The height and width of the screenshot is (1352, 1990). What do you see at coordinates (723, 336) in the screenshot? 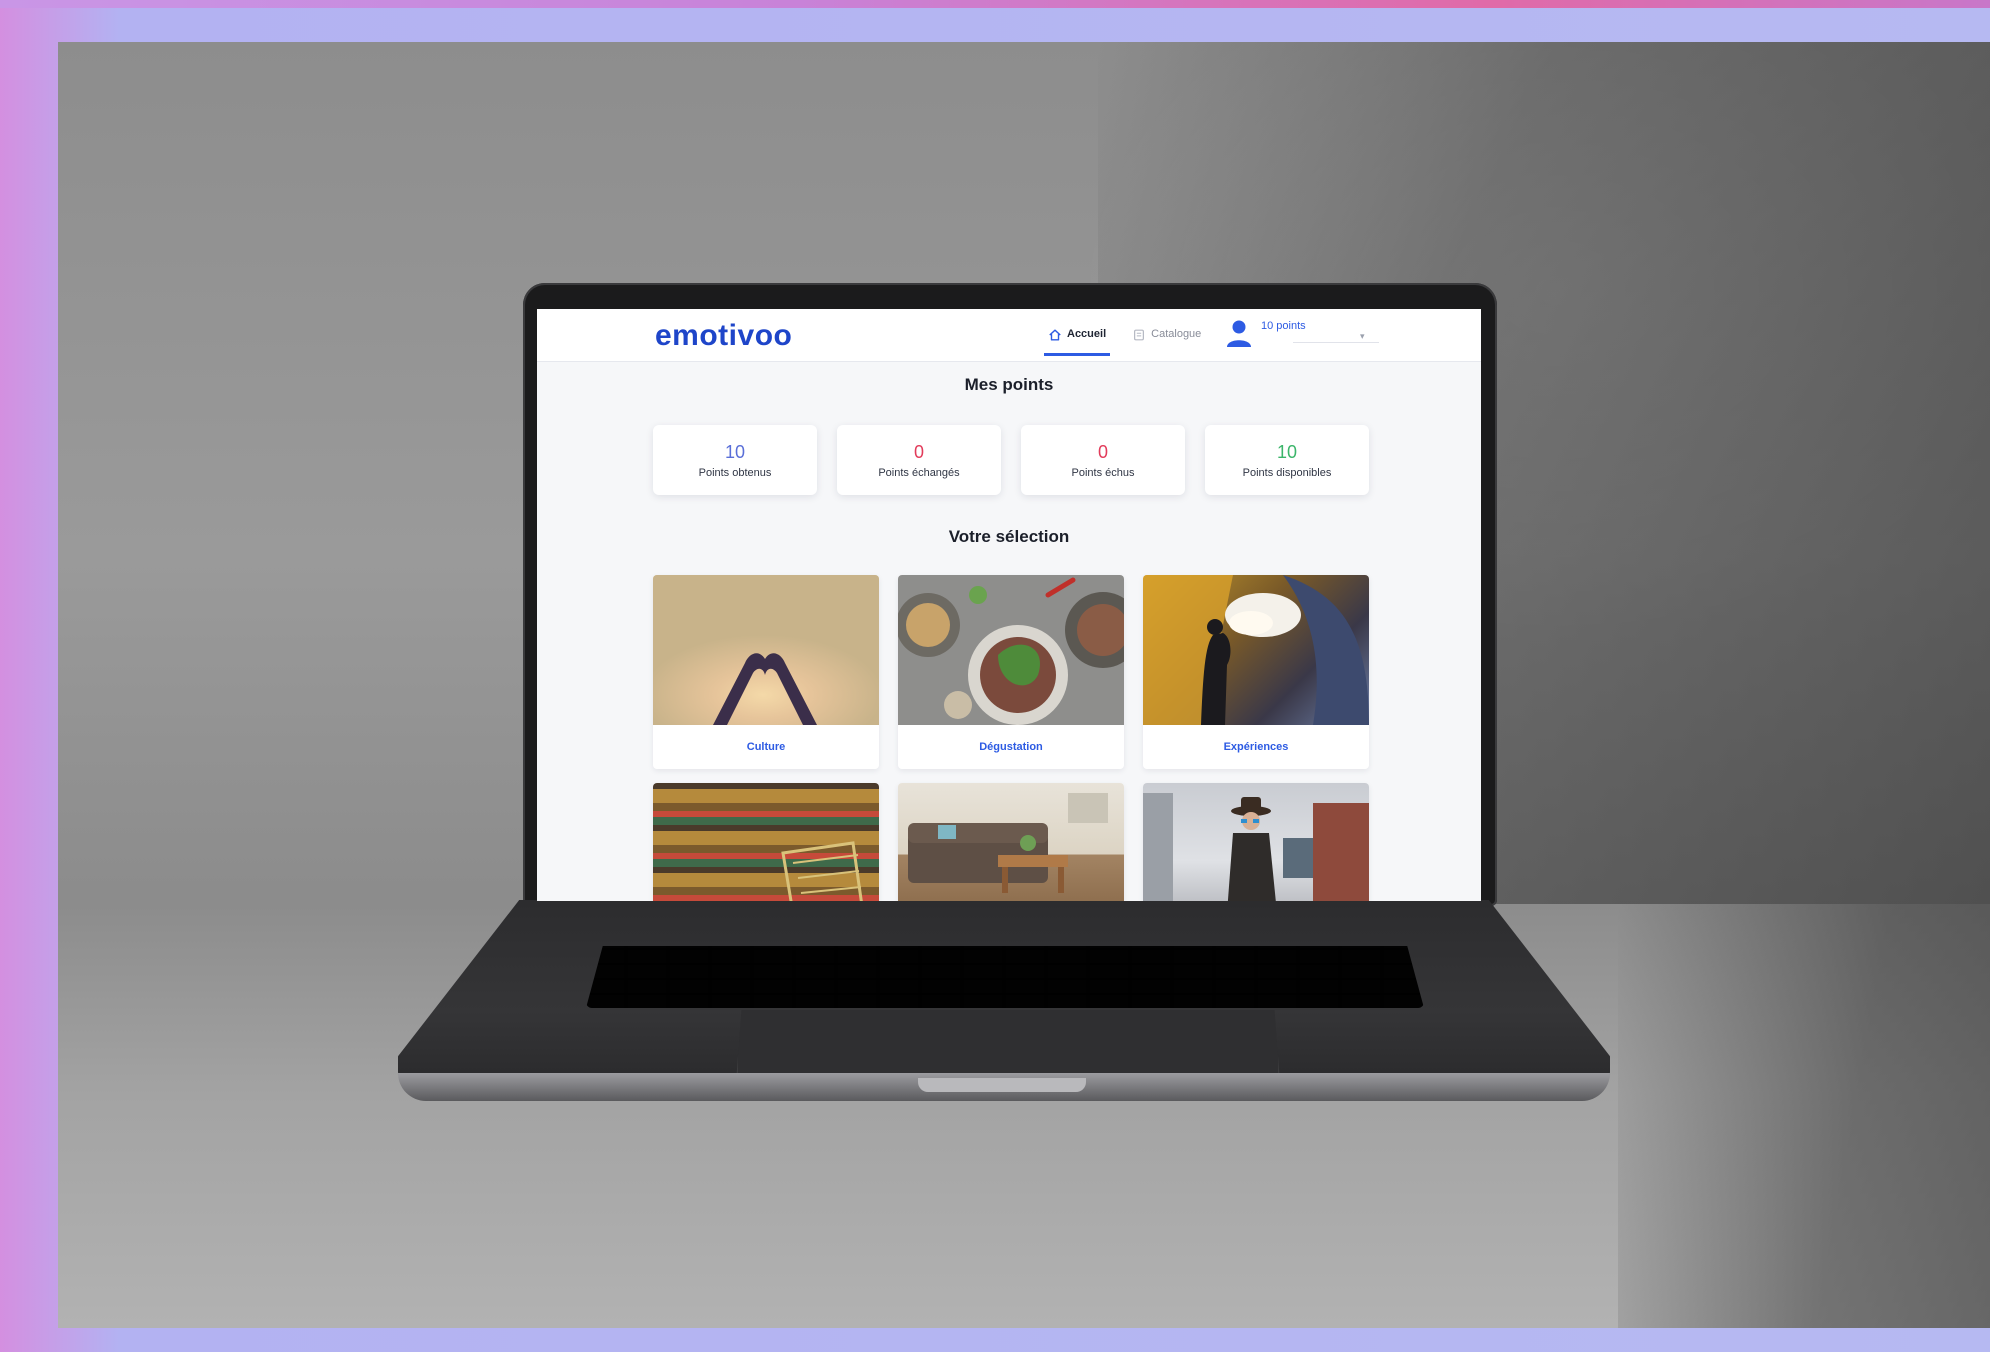
I see `app-logo: emotivoo` at bounding box center [723, 336].